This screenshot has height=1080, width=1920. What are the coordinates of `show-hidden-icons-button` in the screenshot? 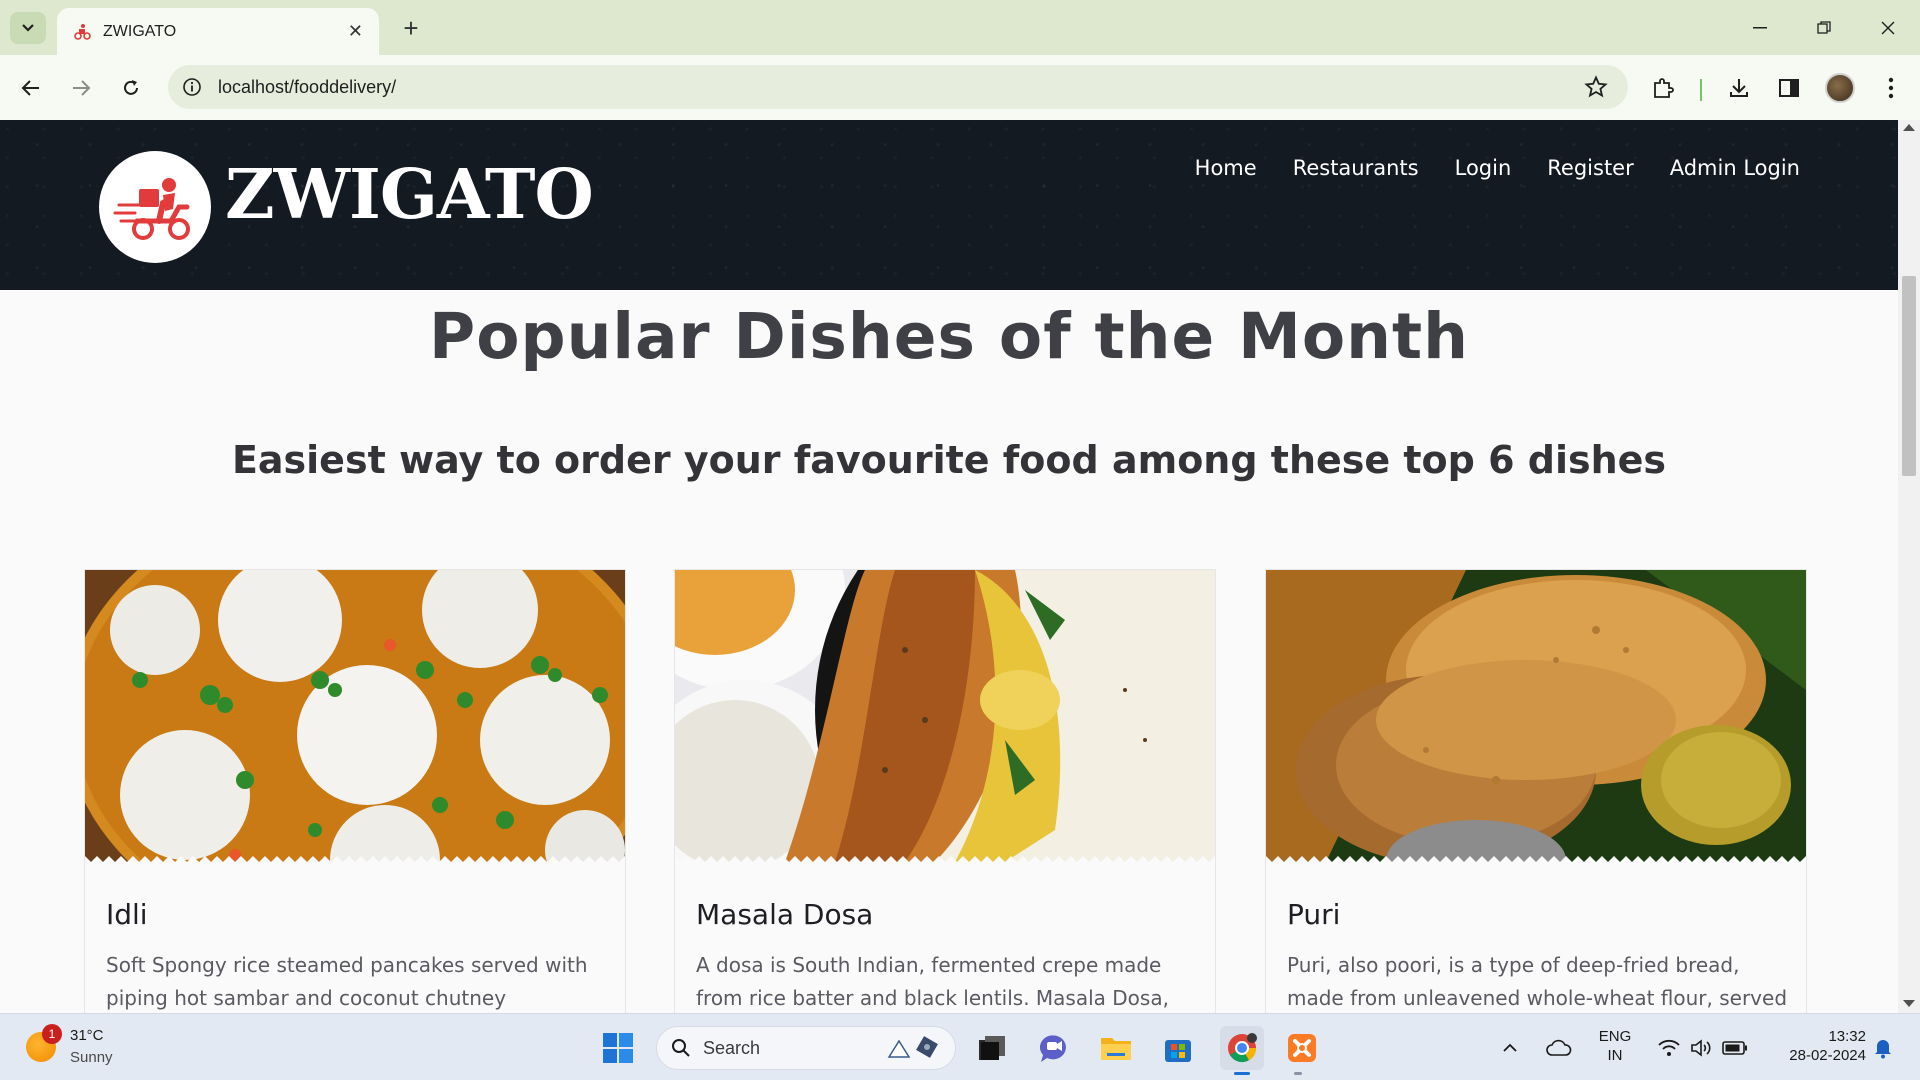 It's located at (1510, 1048).